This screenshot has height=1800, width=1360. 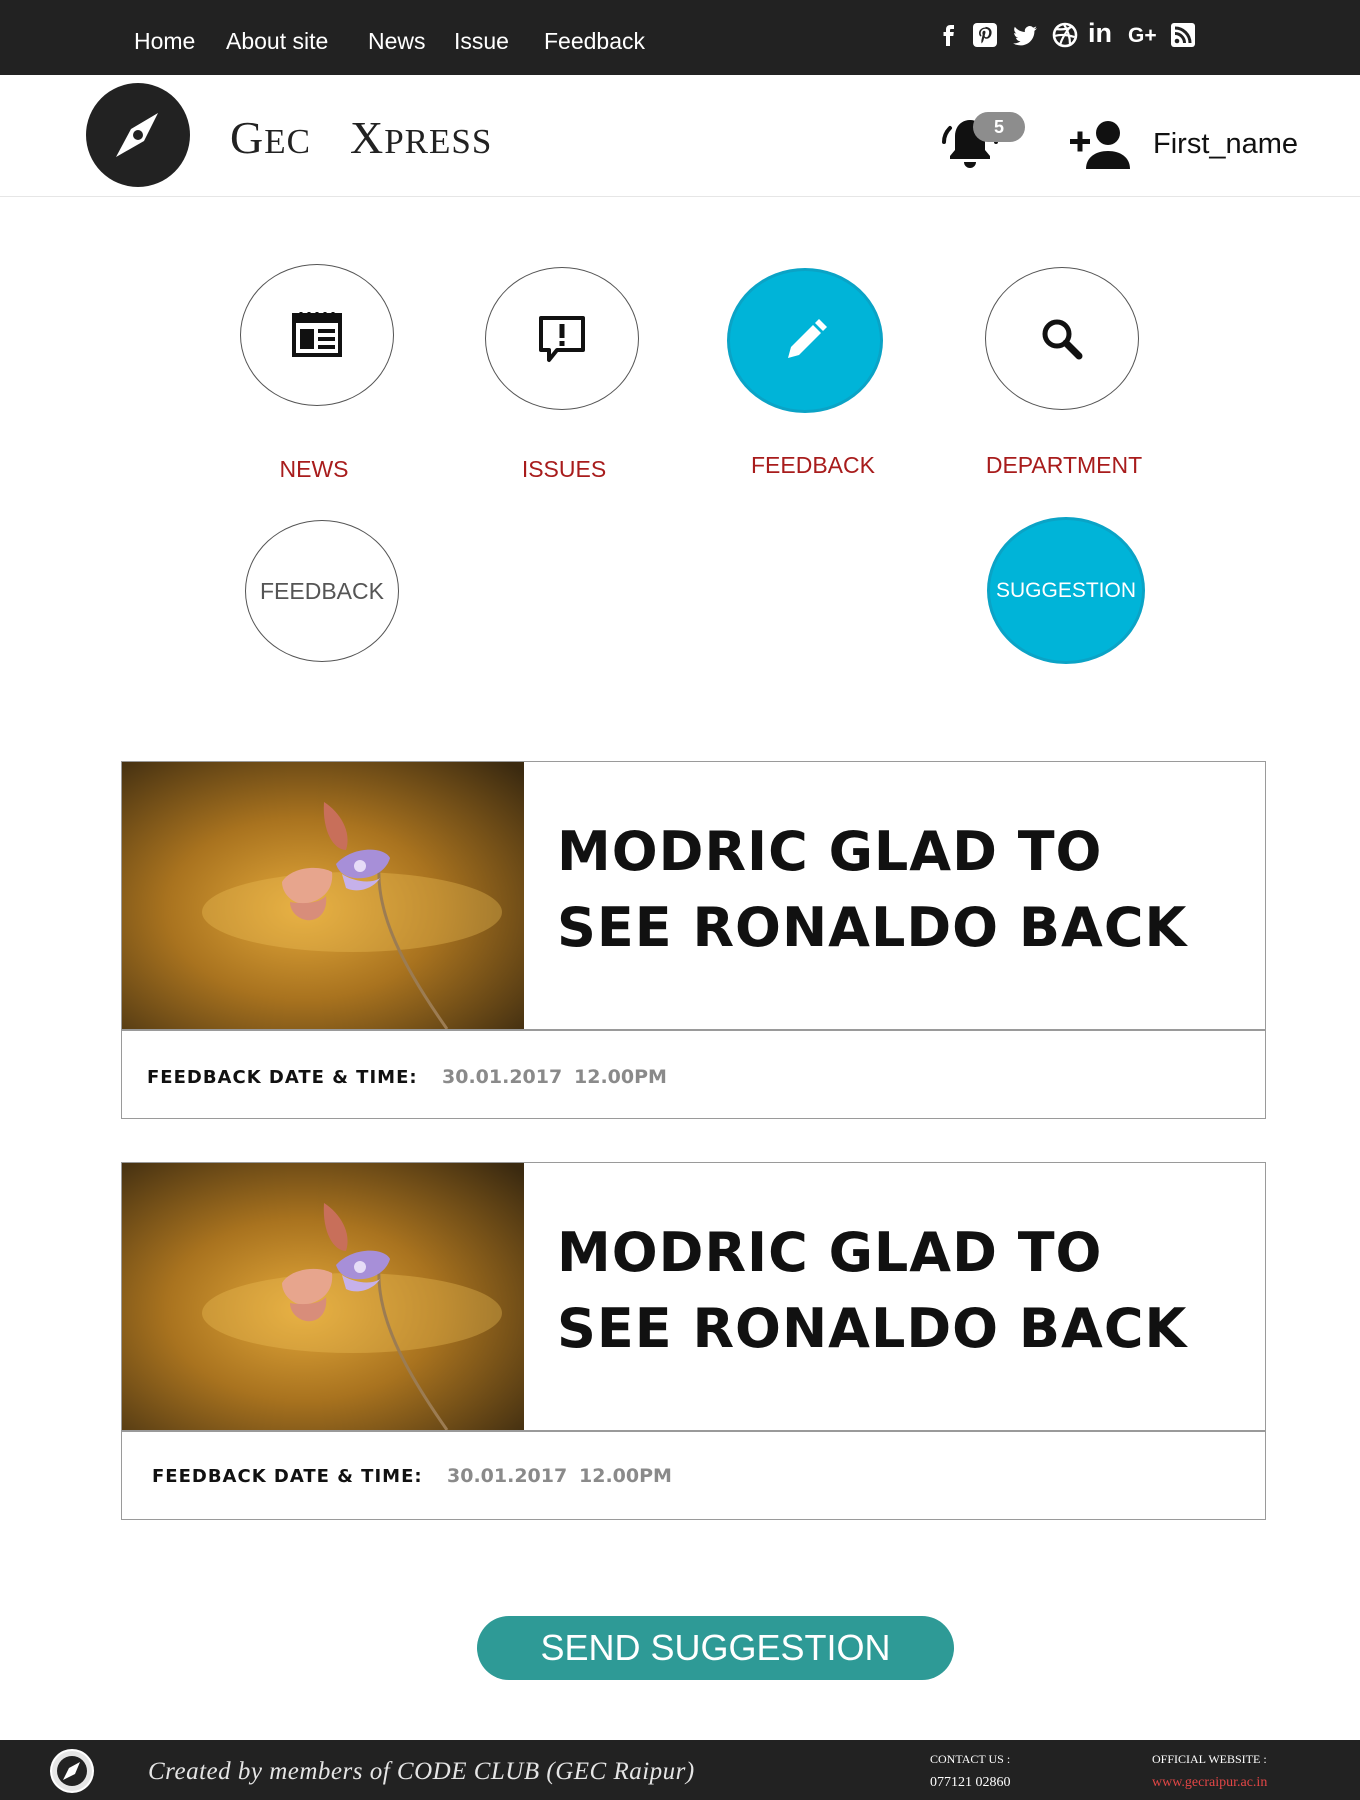 I want to click on nav-link-about-site: About site, so click(x=277, y=41).